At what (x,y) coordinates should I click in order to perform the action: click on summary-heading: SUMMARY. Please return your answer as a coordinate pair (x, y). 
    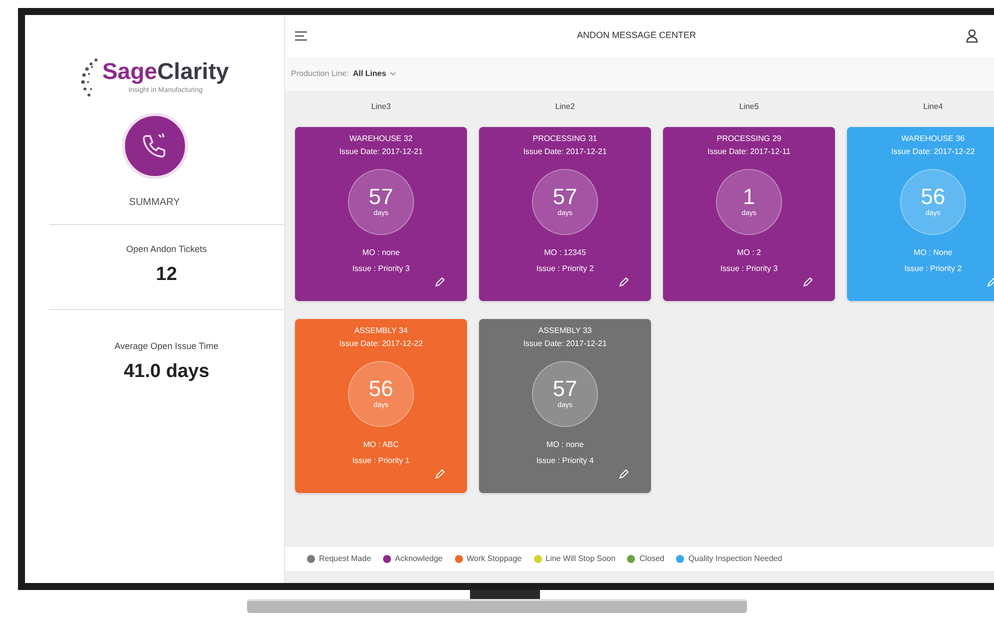
    Looking at the image, I should click on (154, 203).